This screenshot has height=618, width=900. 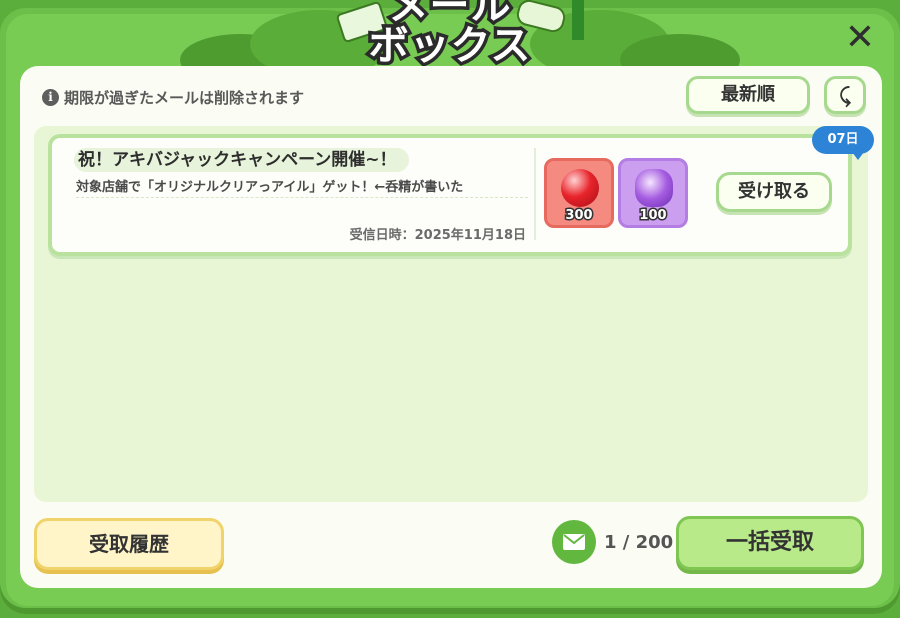 What do you see at coordinates (129, 544) in the screenshot?
I see `receive-history-button: 受取履歴` at bounding box center [129, 544].